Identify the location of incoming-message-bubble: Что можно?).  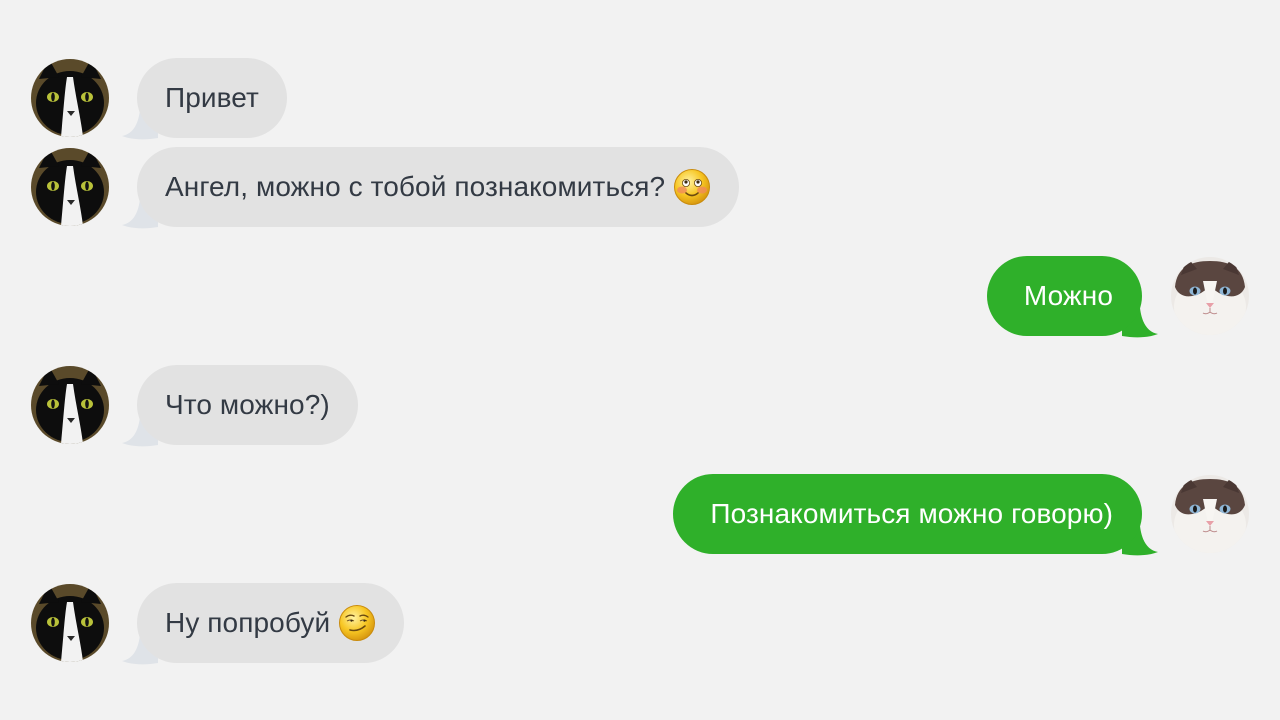
(247, 405).